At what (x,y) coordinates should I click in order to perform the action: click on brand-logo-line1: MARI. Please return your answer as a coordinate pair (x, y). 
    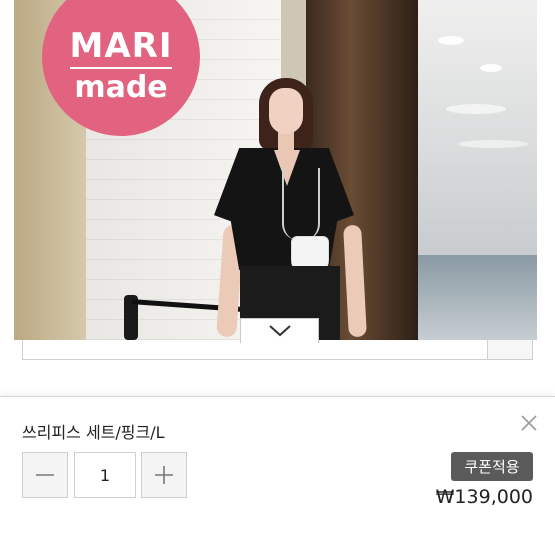
    Looking at the image, I should click on (121, 48).